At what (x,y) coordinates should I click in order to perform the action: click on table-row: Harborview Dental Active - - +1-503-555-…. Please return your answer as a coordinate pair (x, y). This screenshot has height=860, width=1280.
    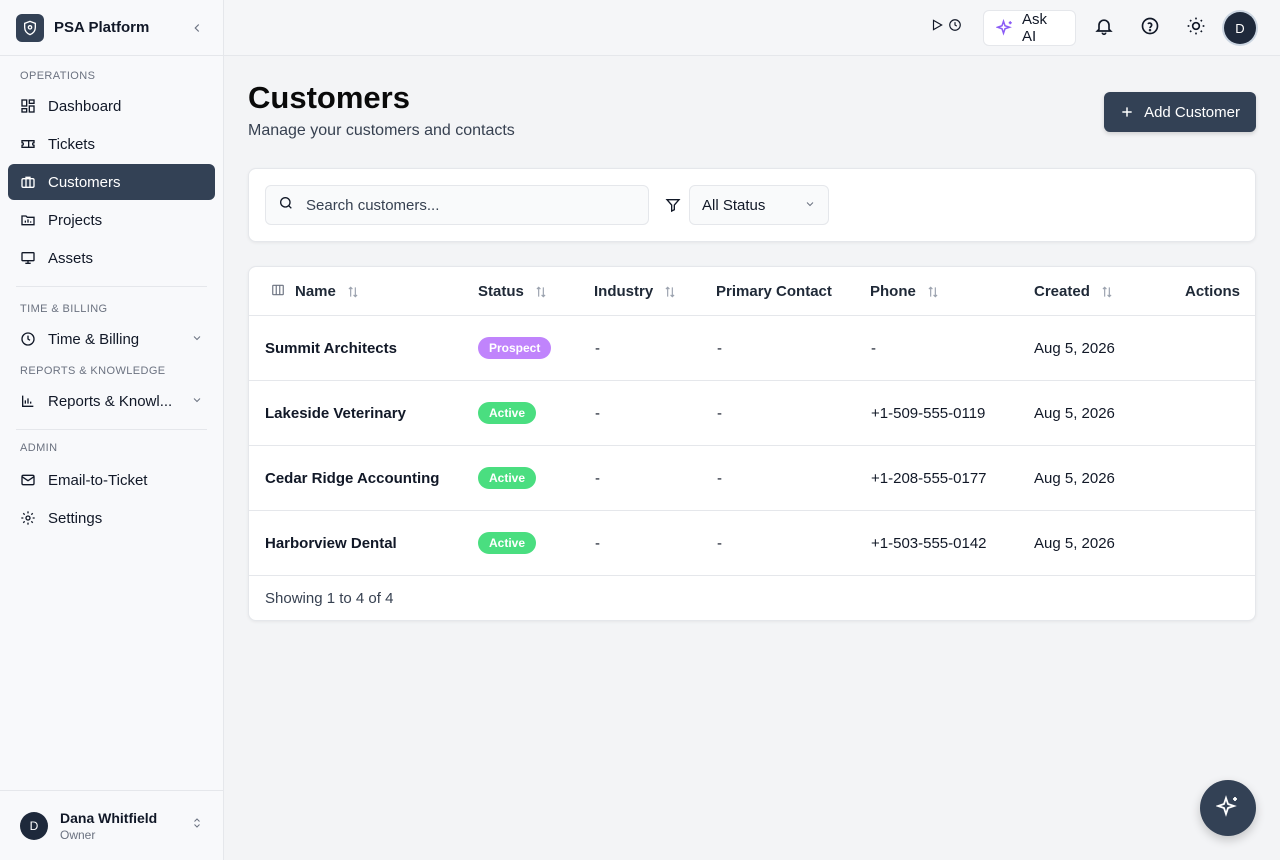
    Looking at the image, I should click on (752, 543).